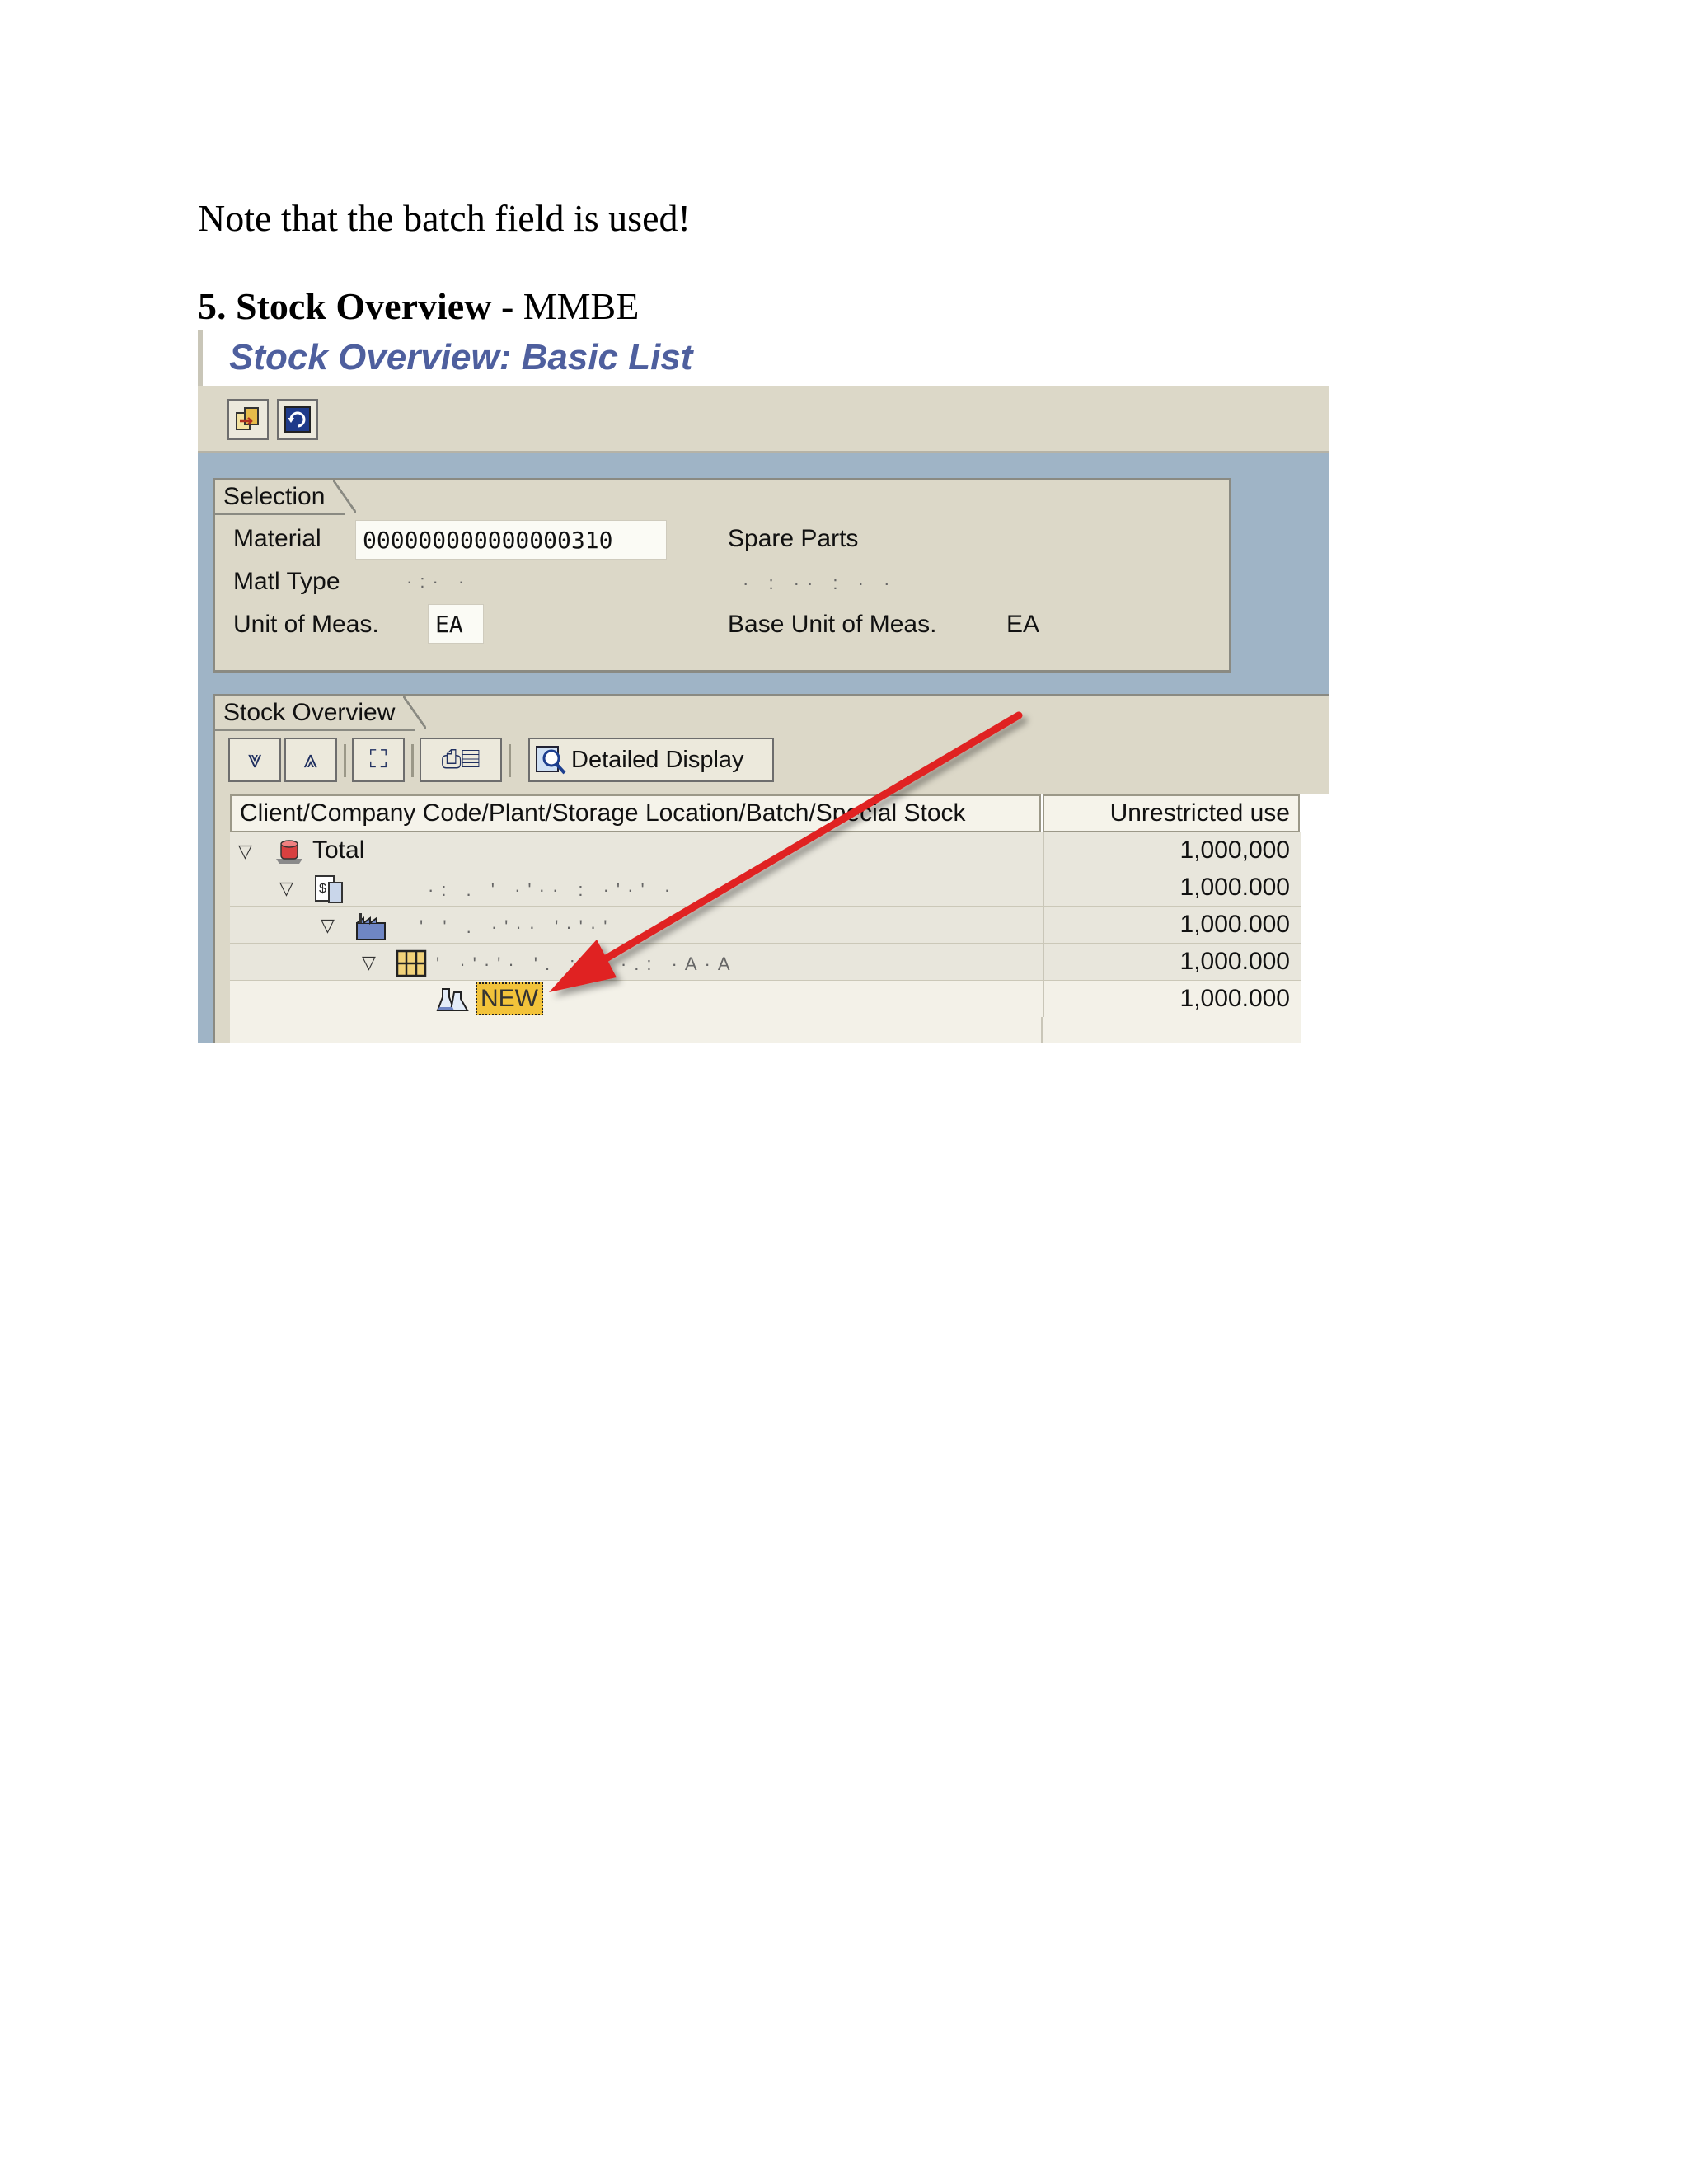 This screenshot has height=2184, width=1688. What do you see at coordinates (658, 759) in the screenshot?
I see `detailed-display-label: Detailed Display` at bounding box center [658, 759].